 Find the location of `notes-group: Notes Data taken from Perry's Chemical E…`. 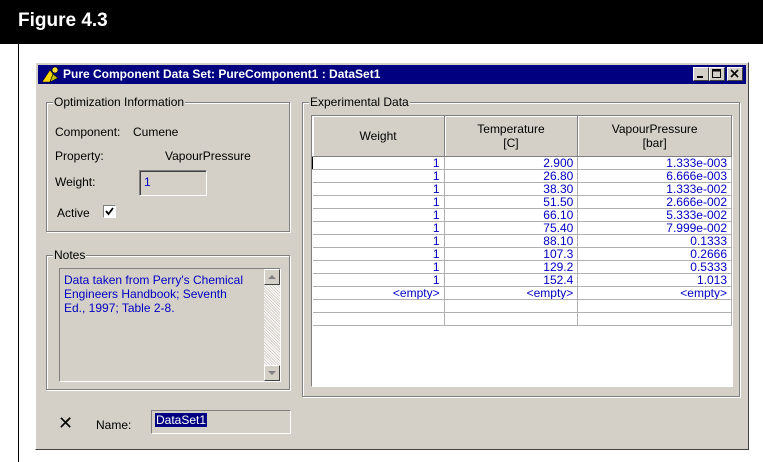

notes-group: Notes Data taken from Perry's Chemical E… is located at coordinates (168, 319).